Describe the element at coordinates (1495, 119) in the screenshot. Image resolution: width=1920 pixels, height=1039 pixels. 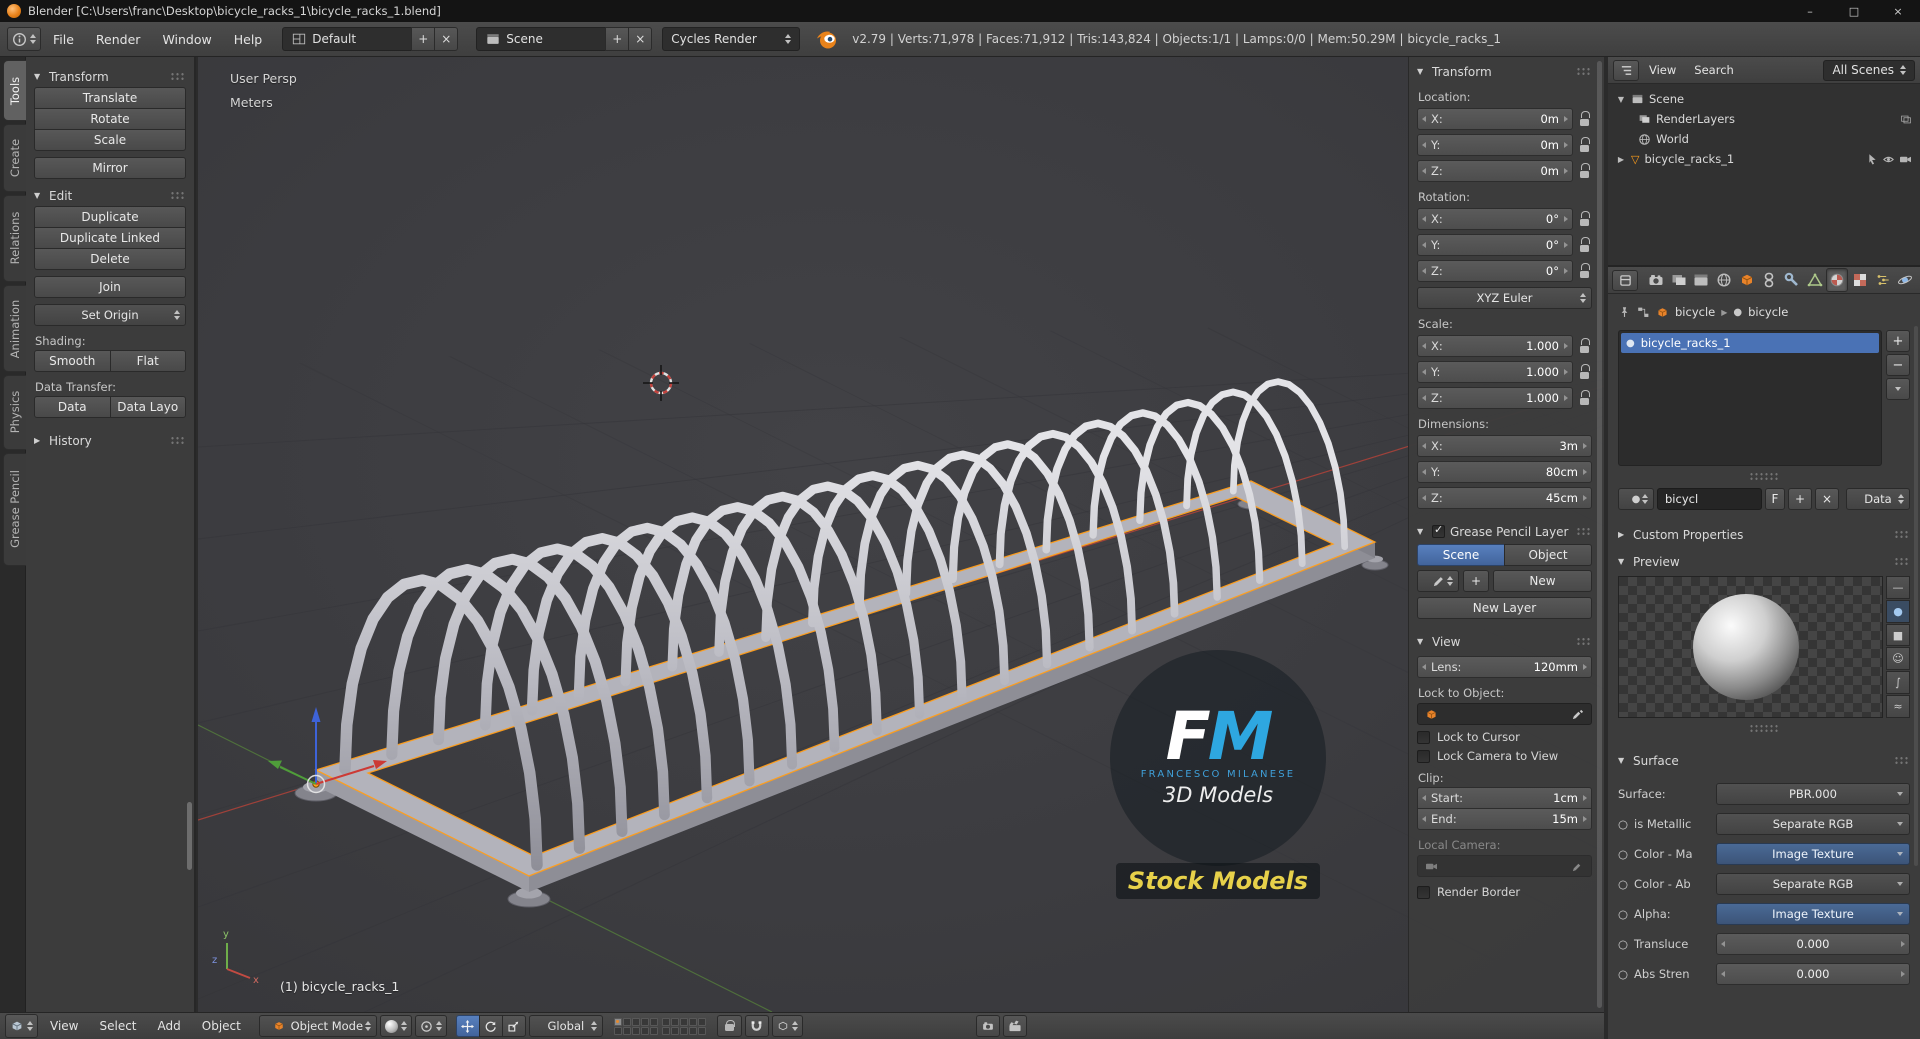
I see `location-x-field: X: 0m` at that location.